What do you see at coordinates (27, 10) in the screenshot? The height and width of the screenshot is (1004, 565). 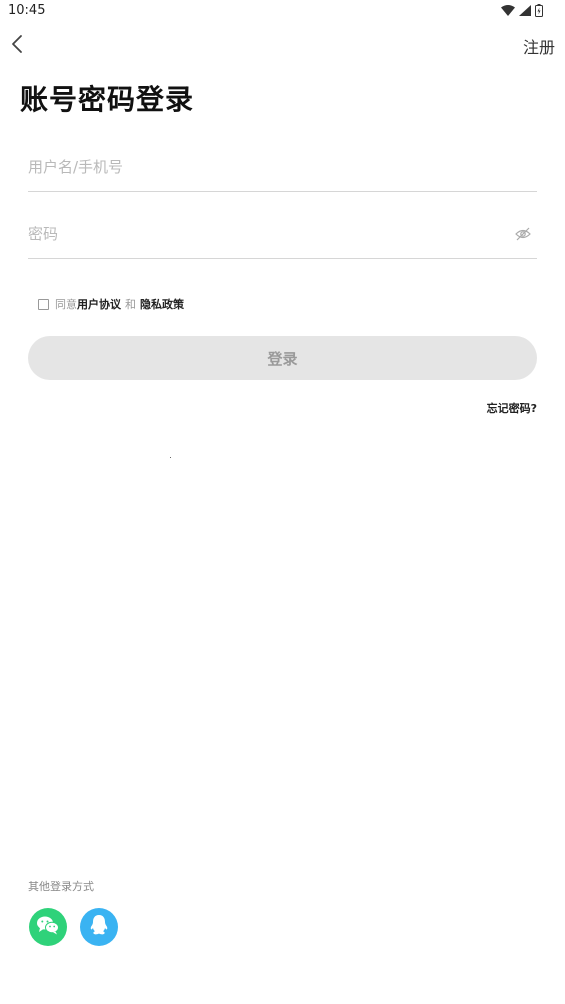 I see `status-time: 10:45` at bounding box center [27, 10].